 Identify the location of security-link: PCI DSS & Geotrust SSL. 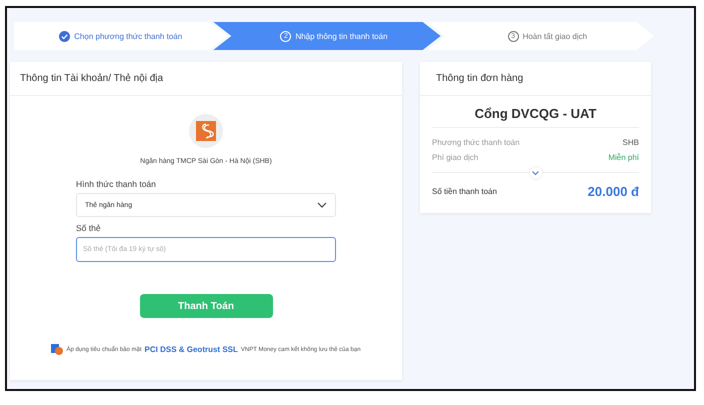
(191, 349).